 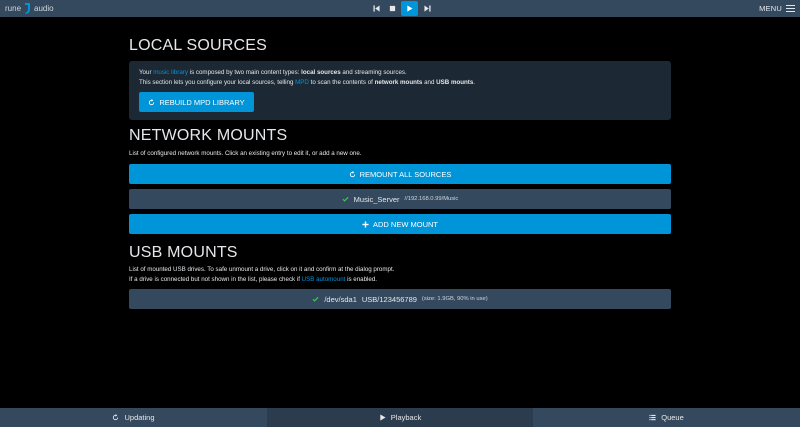 I want to click on network-mount-entry: Music_Server //192.168.0.99/Music, so click(x=400, y=199).